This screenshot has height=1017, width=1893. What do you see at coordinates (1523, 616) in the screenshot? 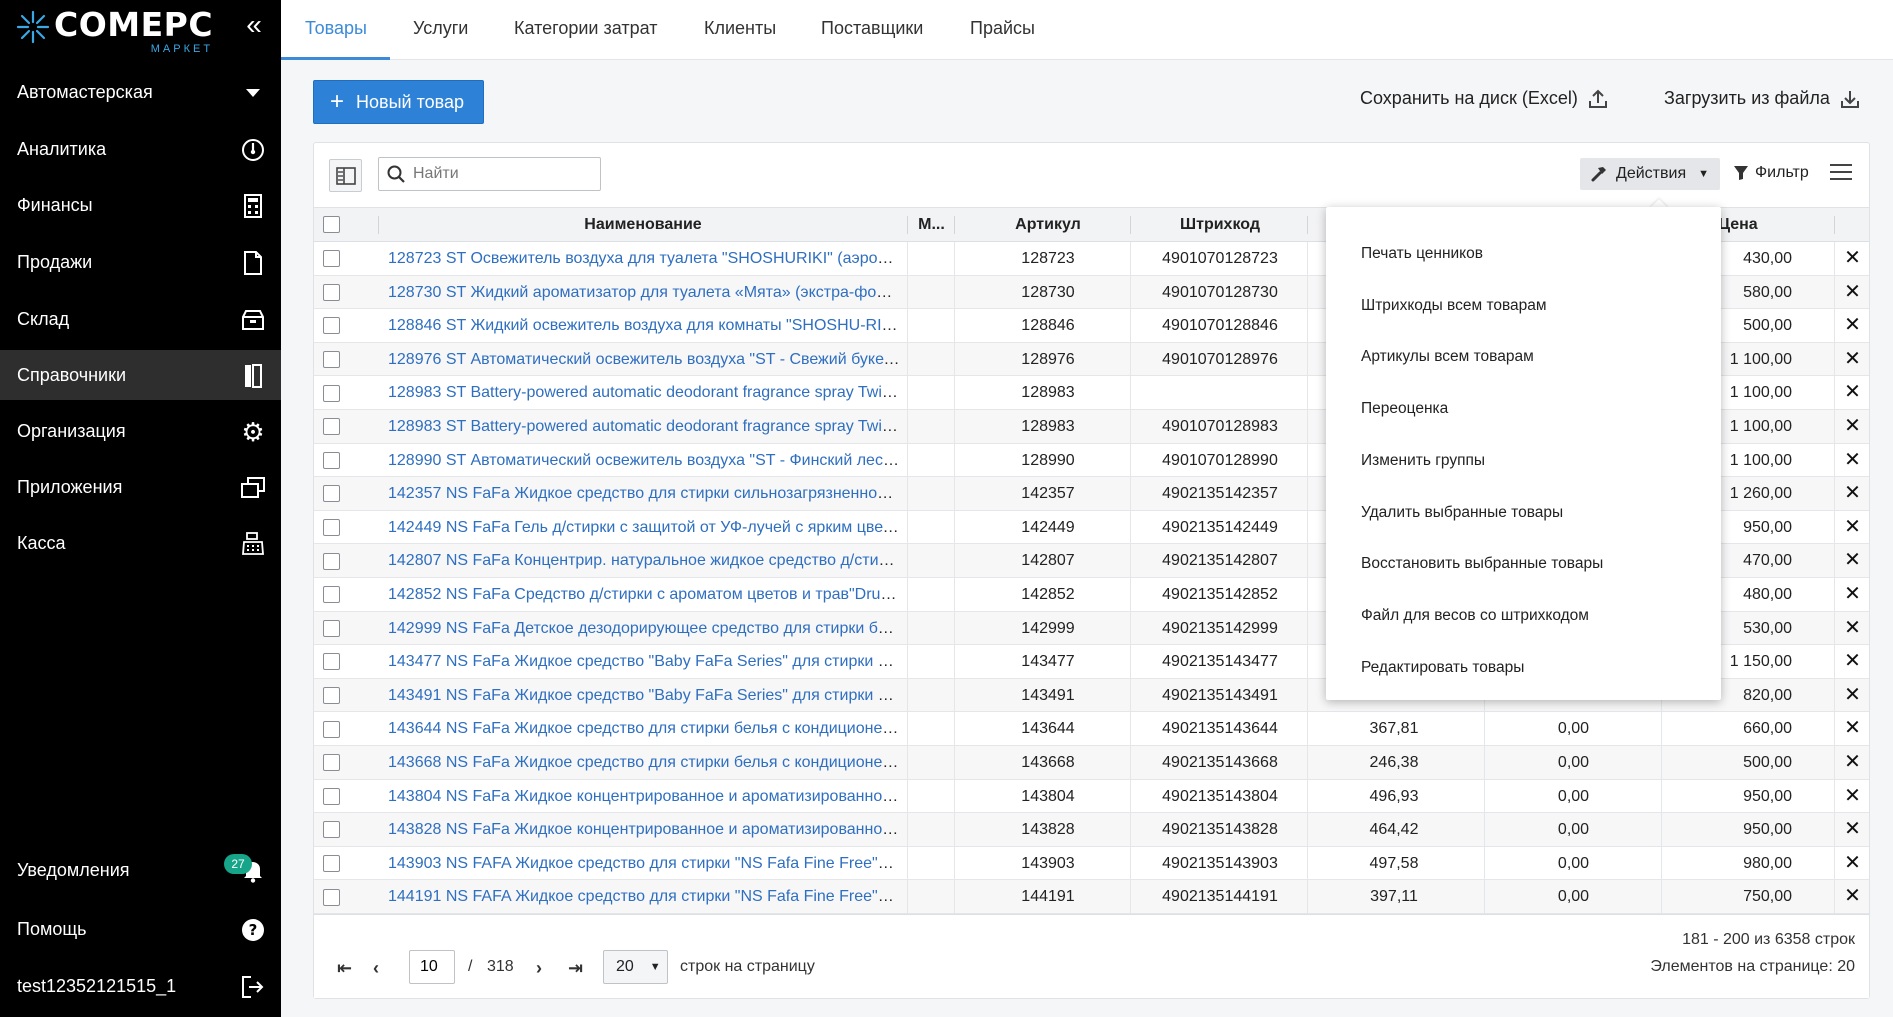
I see `actions-menu-item: Файл для весов со штрихкодом` at bounding box center [1523, 616].